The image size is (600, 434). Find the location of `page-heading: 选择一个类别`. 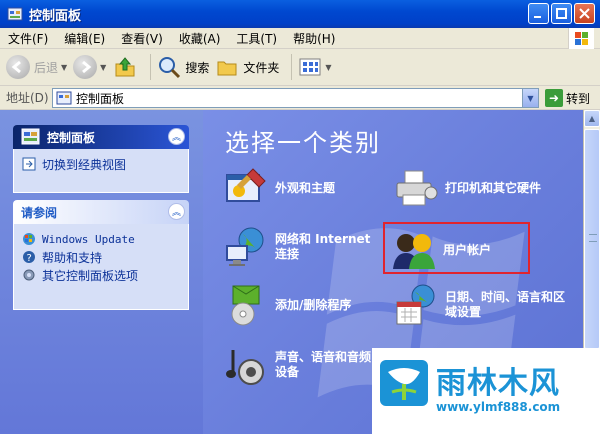

page-heading: 选择一个类别 is located at coordinates (303, 143).